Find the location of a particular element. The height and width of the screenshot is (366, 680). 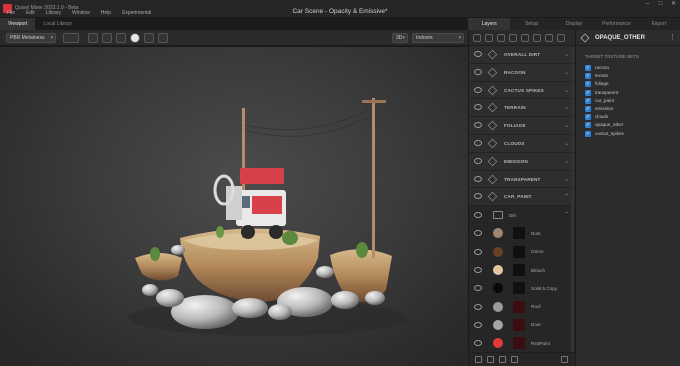

camera-icon is located at coordinates (71, 38).